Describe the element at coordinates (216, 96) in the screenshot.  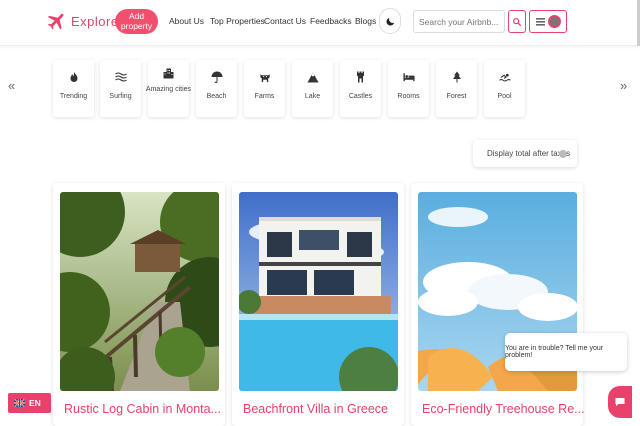
I see `category-label: Beach` at that location.